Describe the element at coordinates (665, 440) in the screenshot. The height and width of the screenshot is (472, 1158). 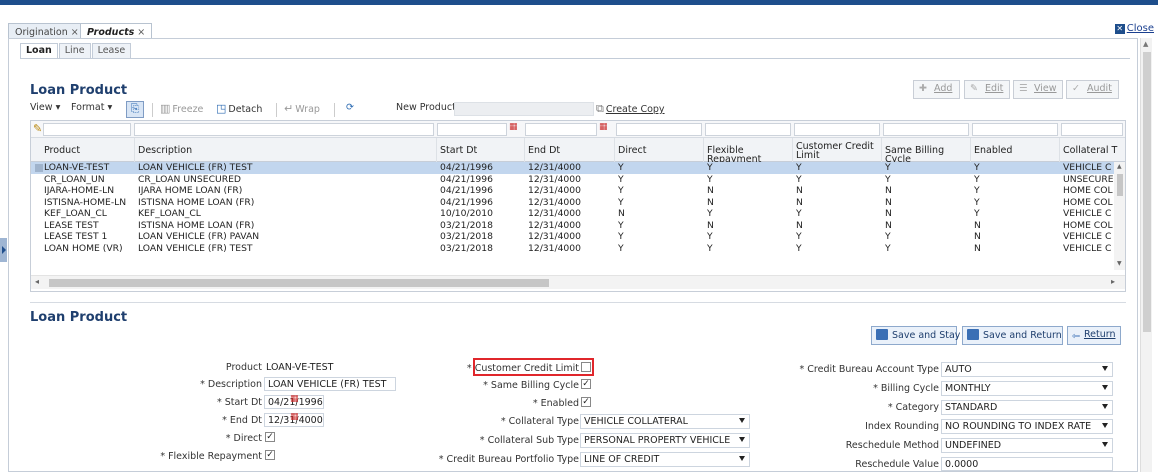
I see `collateral-sub-type-select: PERSONAL PROPERTY VEHICLE` at that location.